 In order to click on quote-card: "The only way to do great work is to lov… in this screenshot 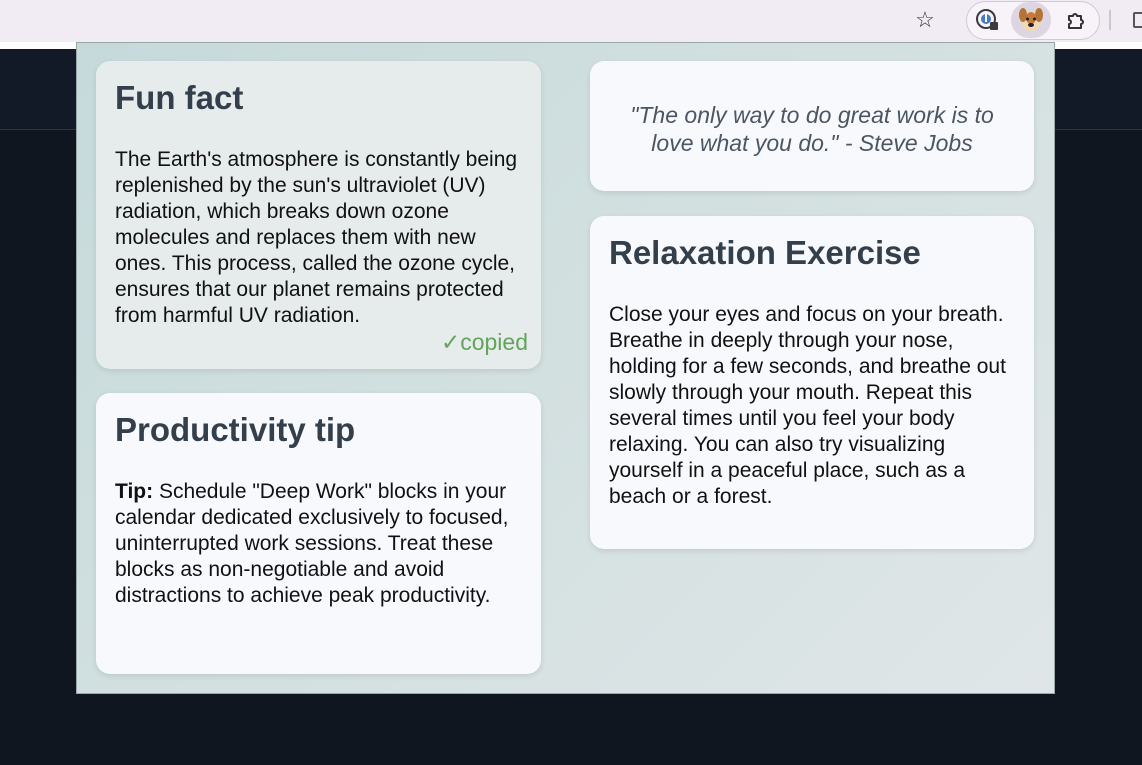, I will do `click(812, 126)`.